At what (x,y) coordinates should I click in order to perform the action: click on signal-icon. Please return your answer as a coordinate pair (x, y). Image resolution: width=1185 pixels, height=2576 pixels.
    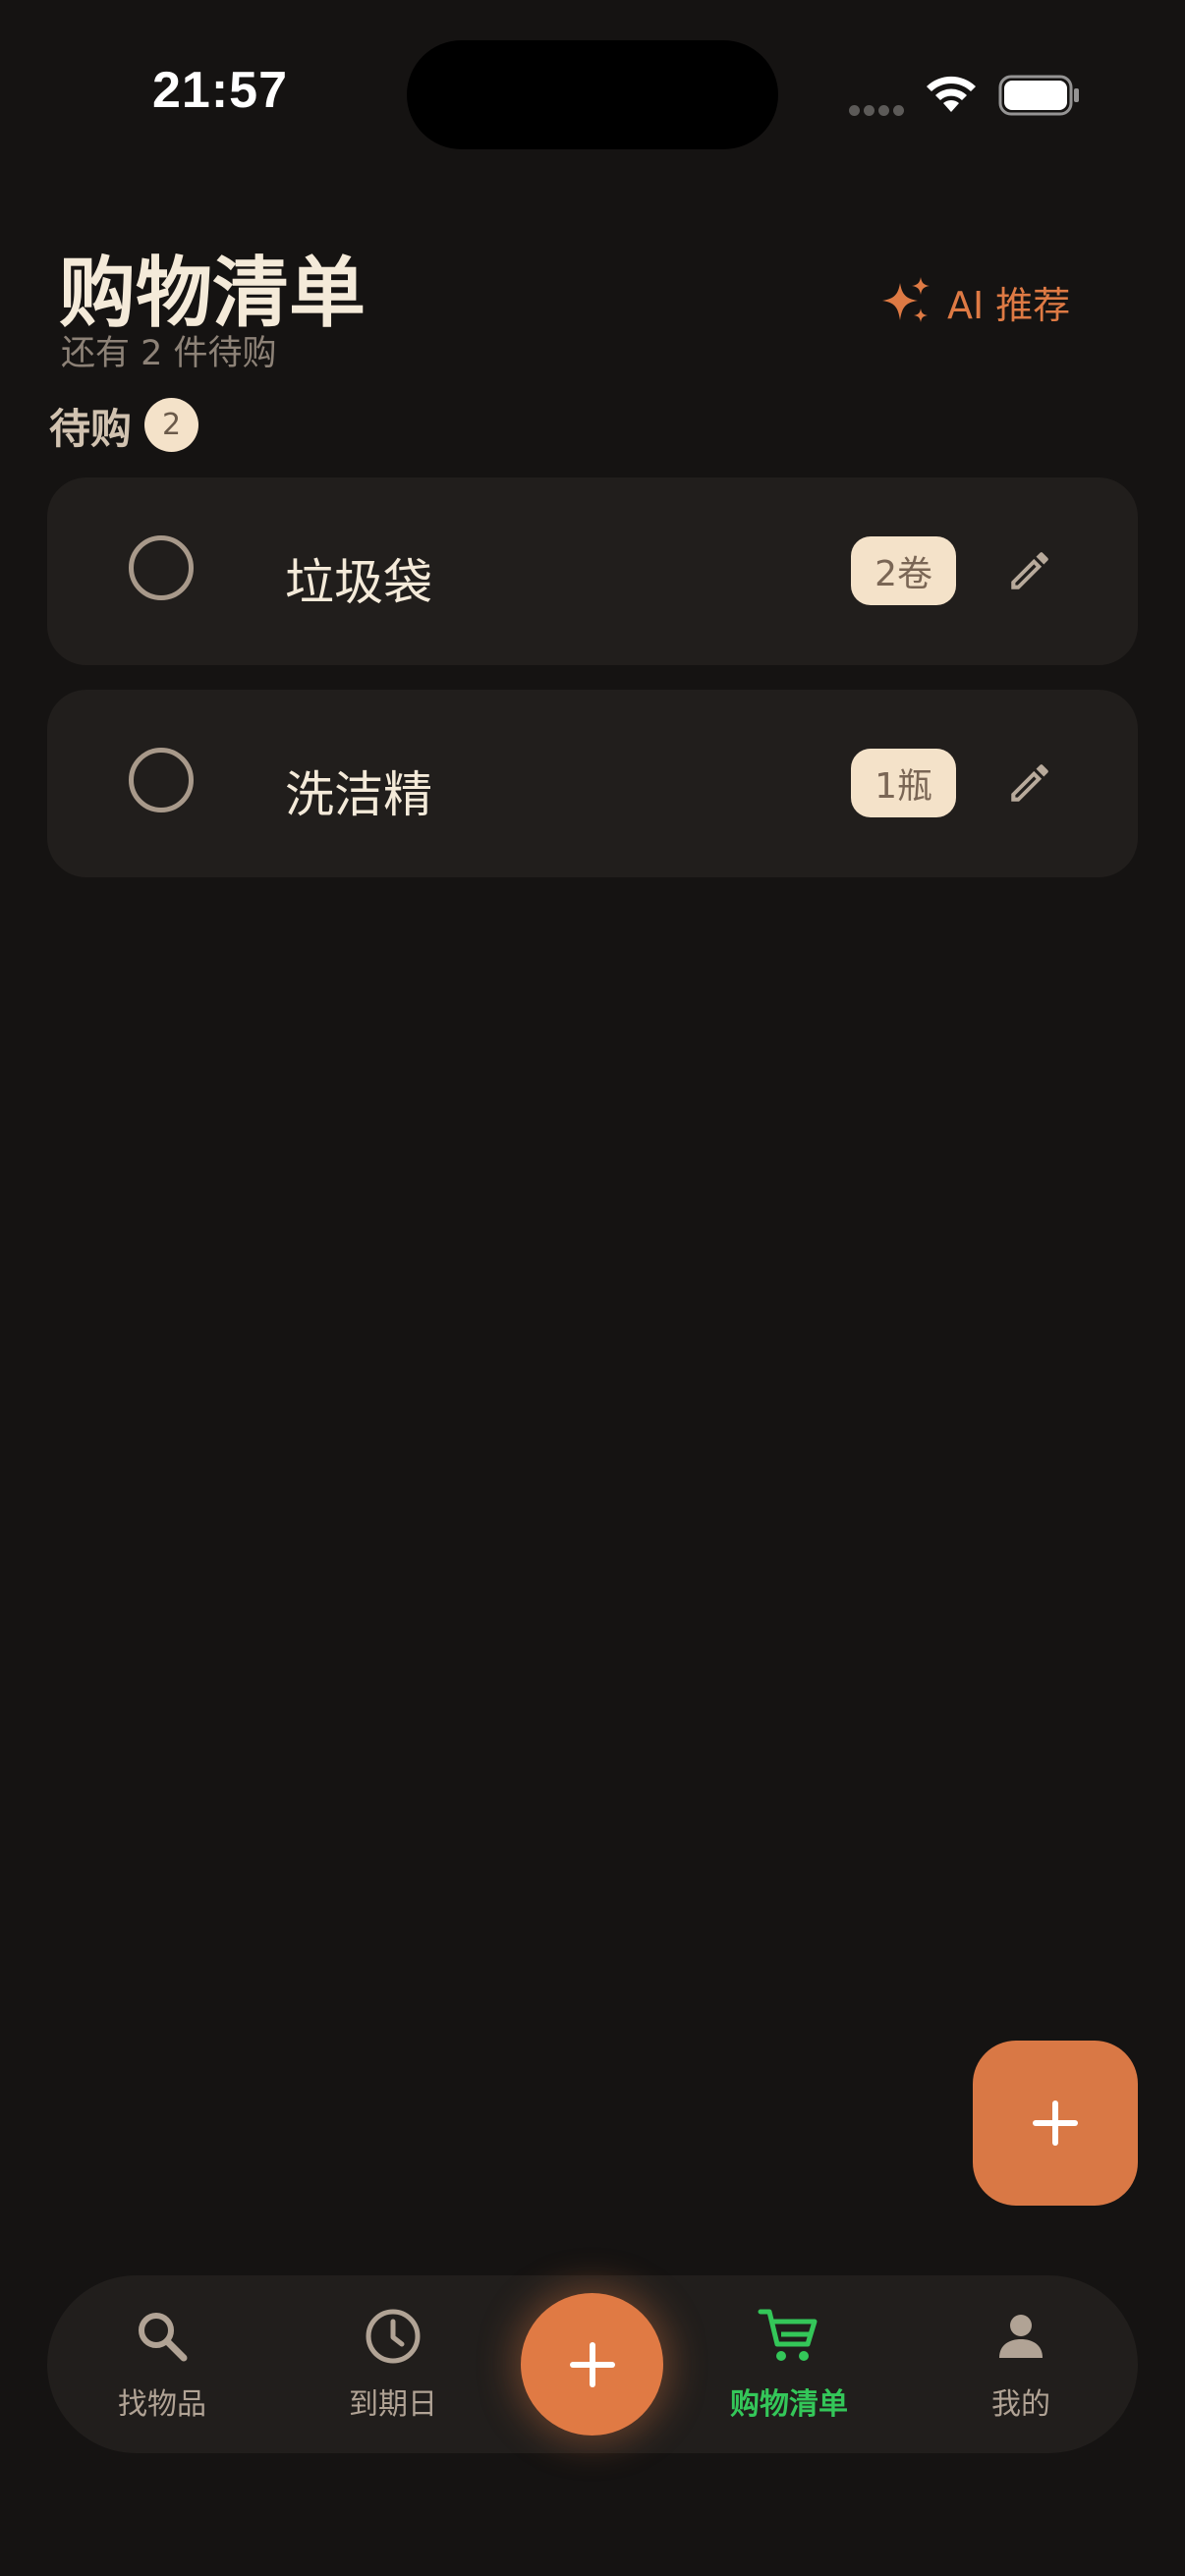
    Looking at the image, I should click on (879, 108).